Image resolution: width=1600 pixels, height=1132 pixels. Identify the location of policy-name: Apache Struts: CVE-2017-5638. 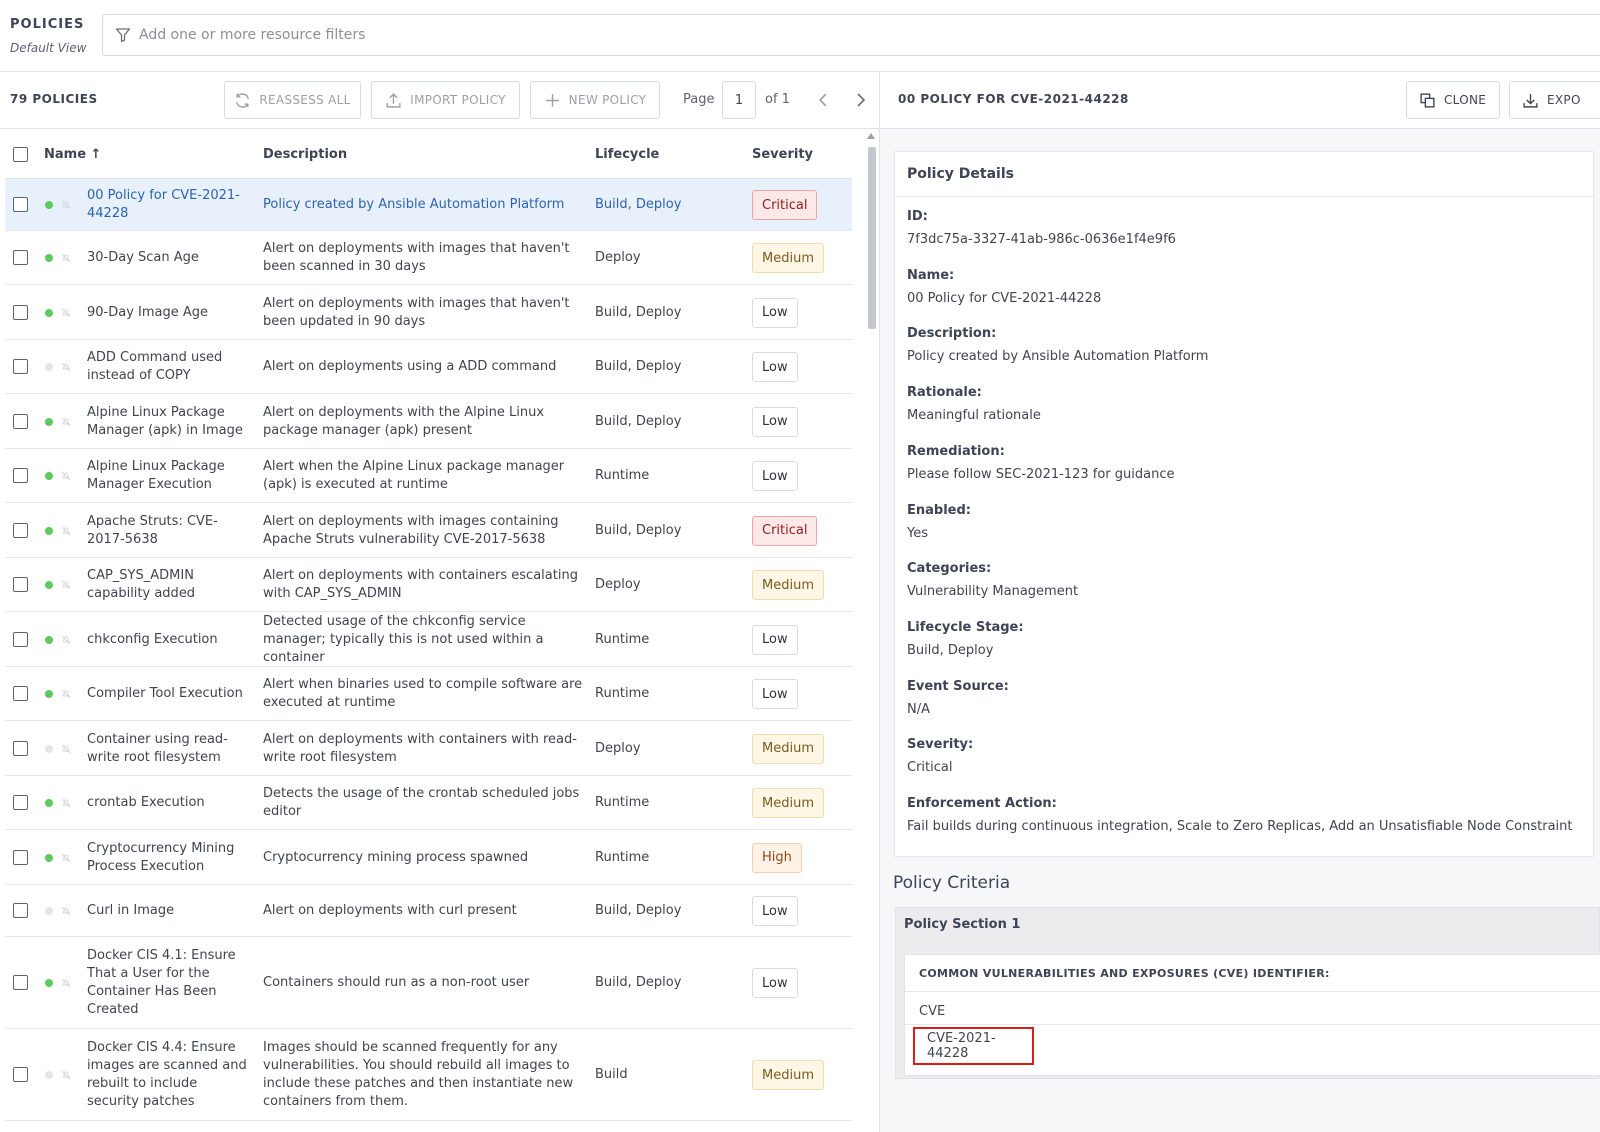
(167, 531).